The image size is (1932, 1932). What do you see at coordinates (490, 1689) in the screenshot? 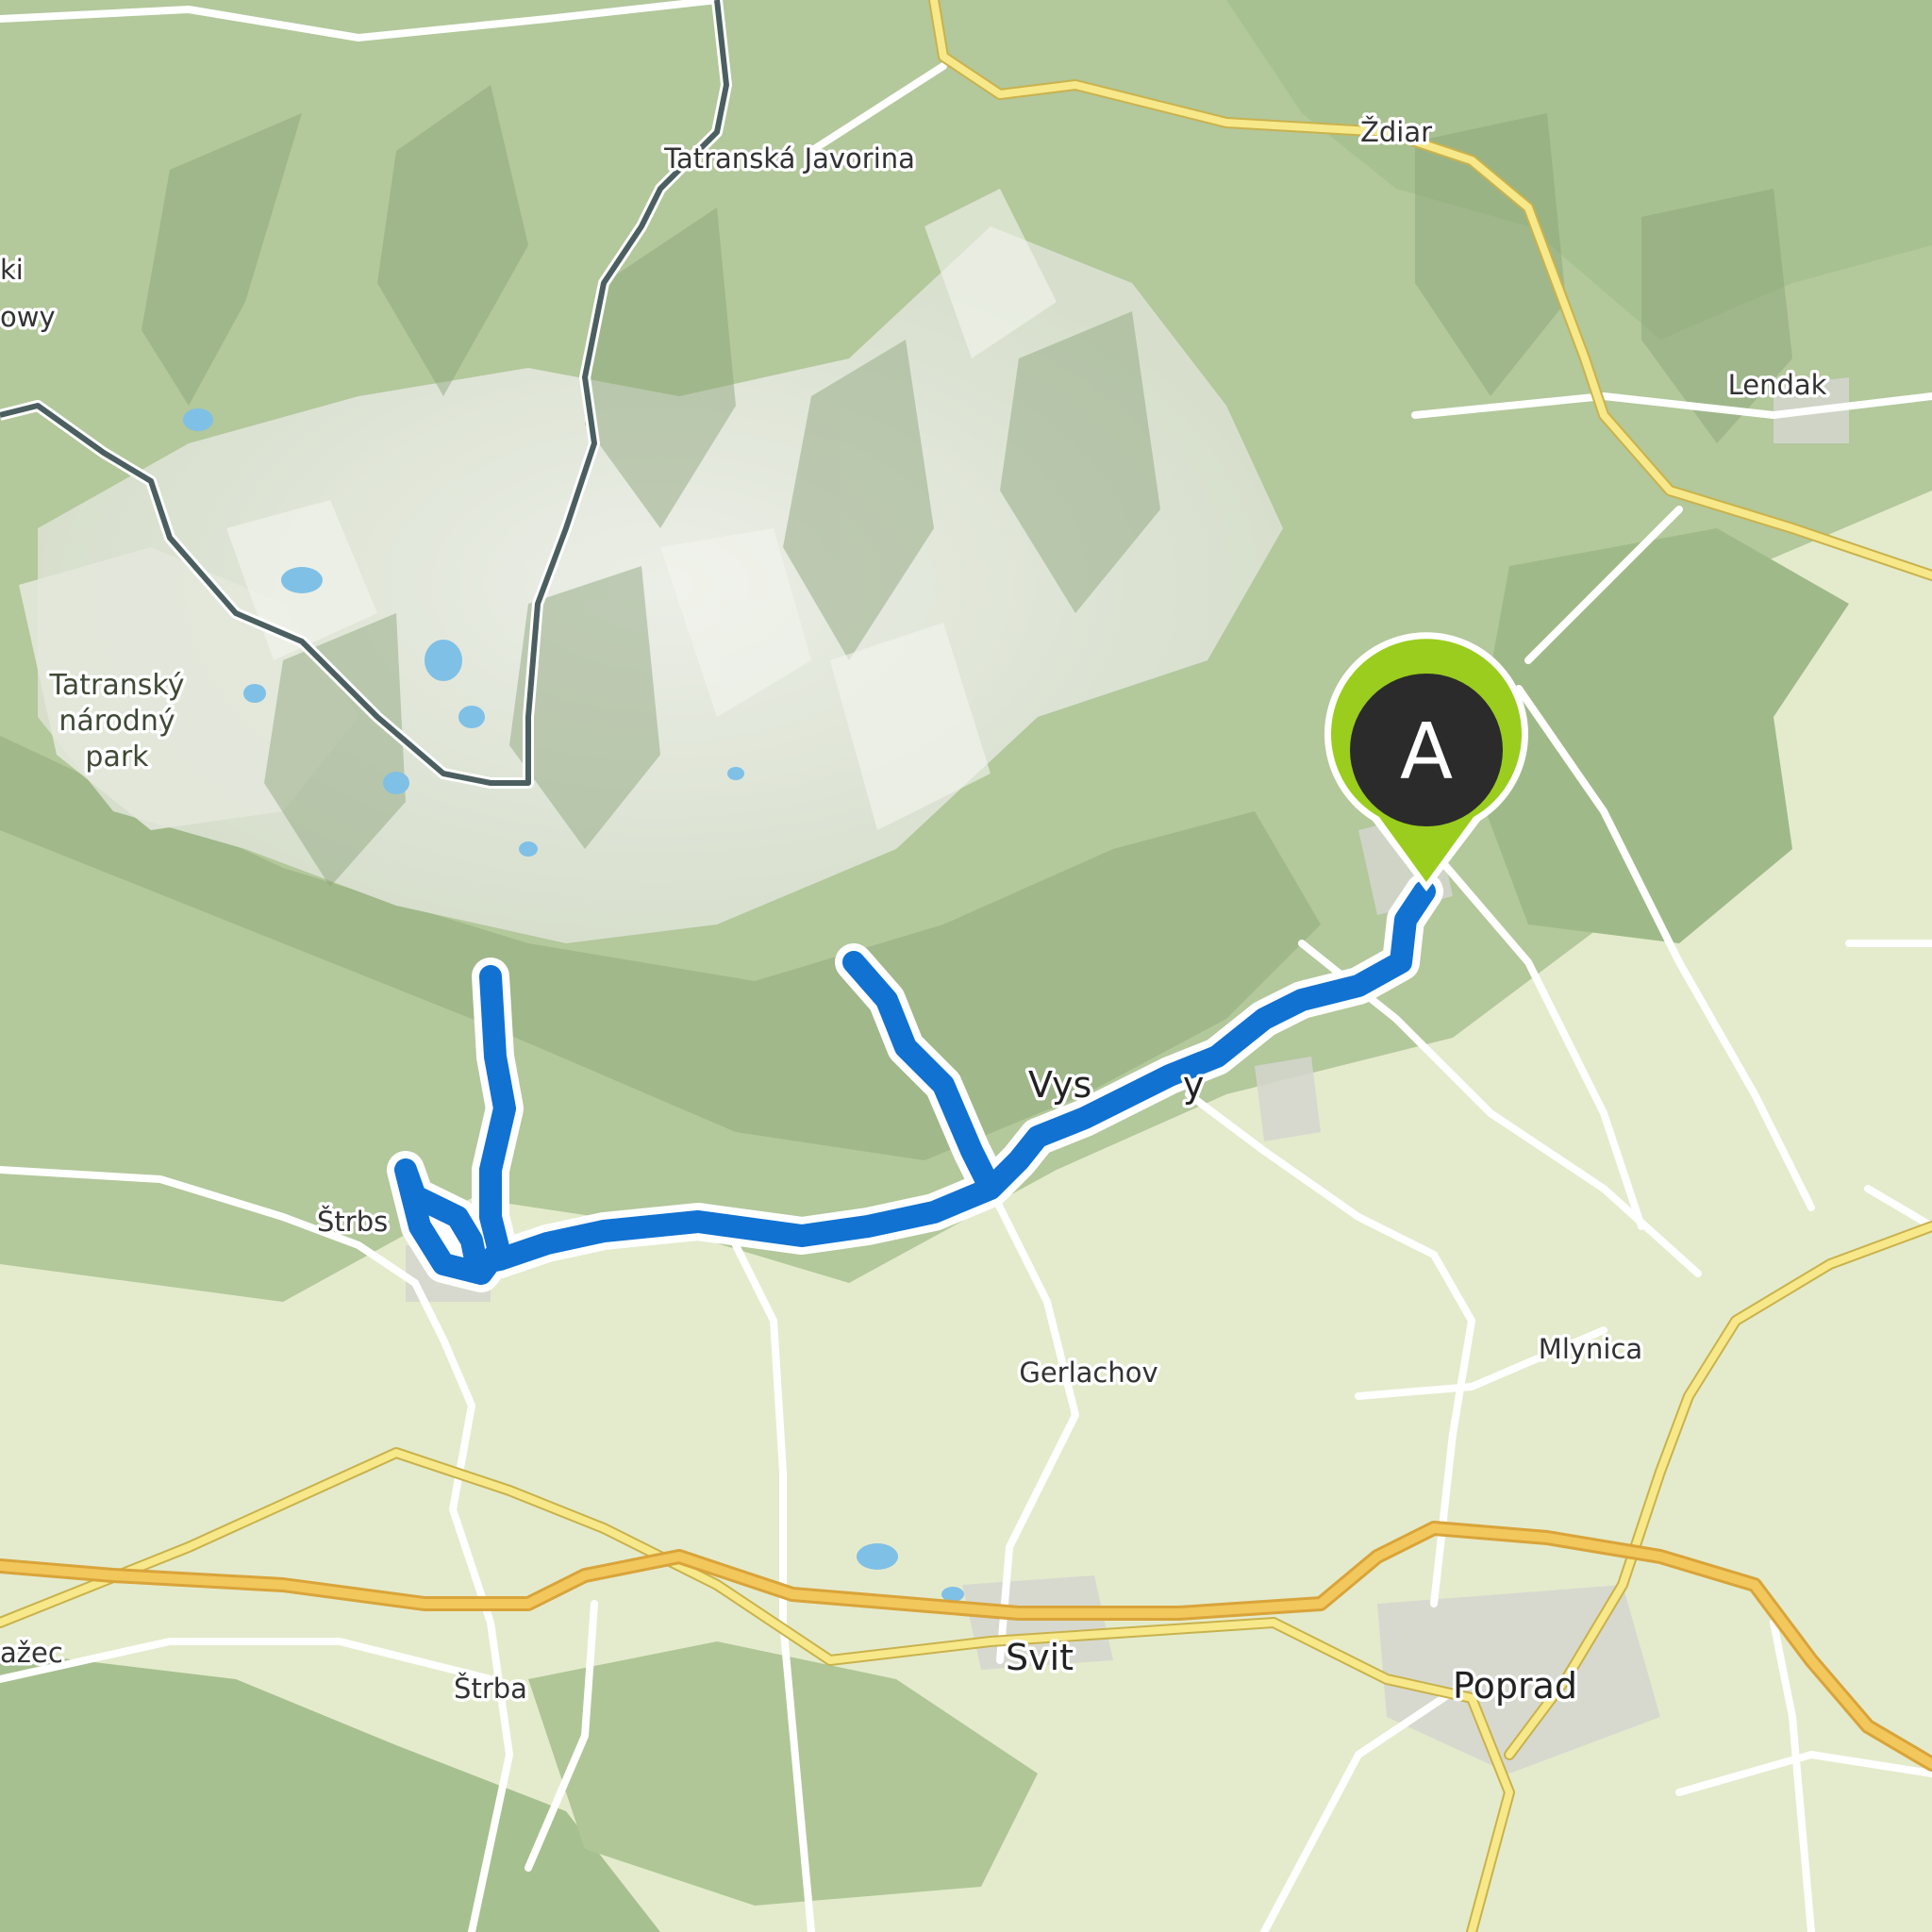
I see `label-strba: Štrba` at bounding box center [490, 1689].